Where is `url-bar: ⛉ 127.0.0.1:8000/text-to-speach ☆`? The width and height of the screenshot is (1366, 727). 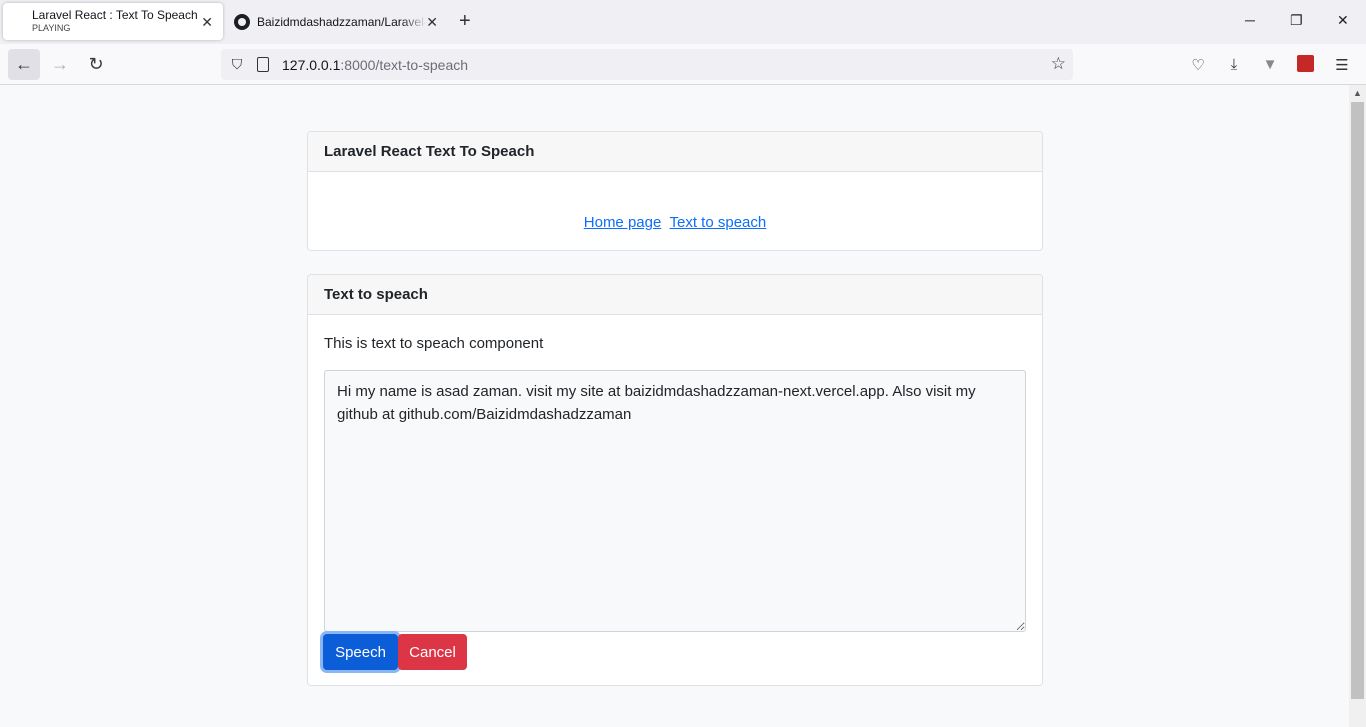 url-bar: ⛉ 127.0.0.1:8000/text-to-speach ☆ is located at coordinates (647, 64).